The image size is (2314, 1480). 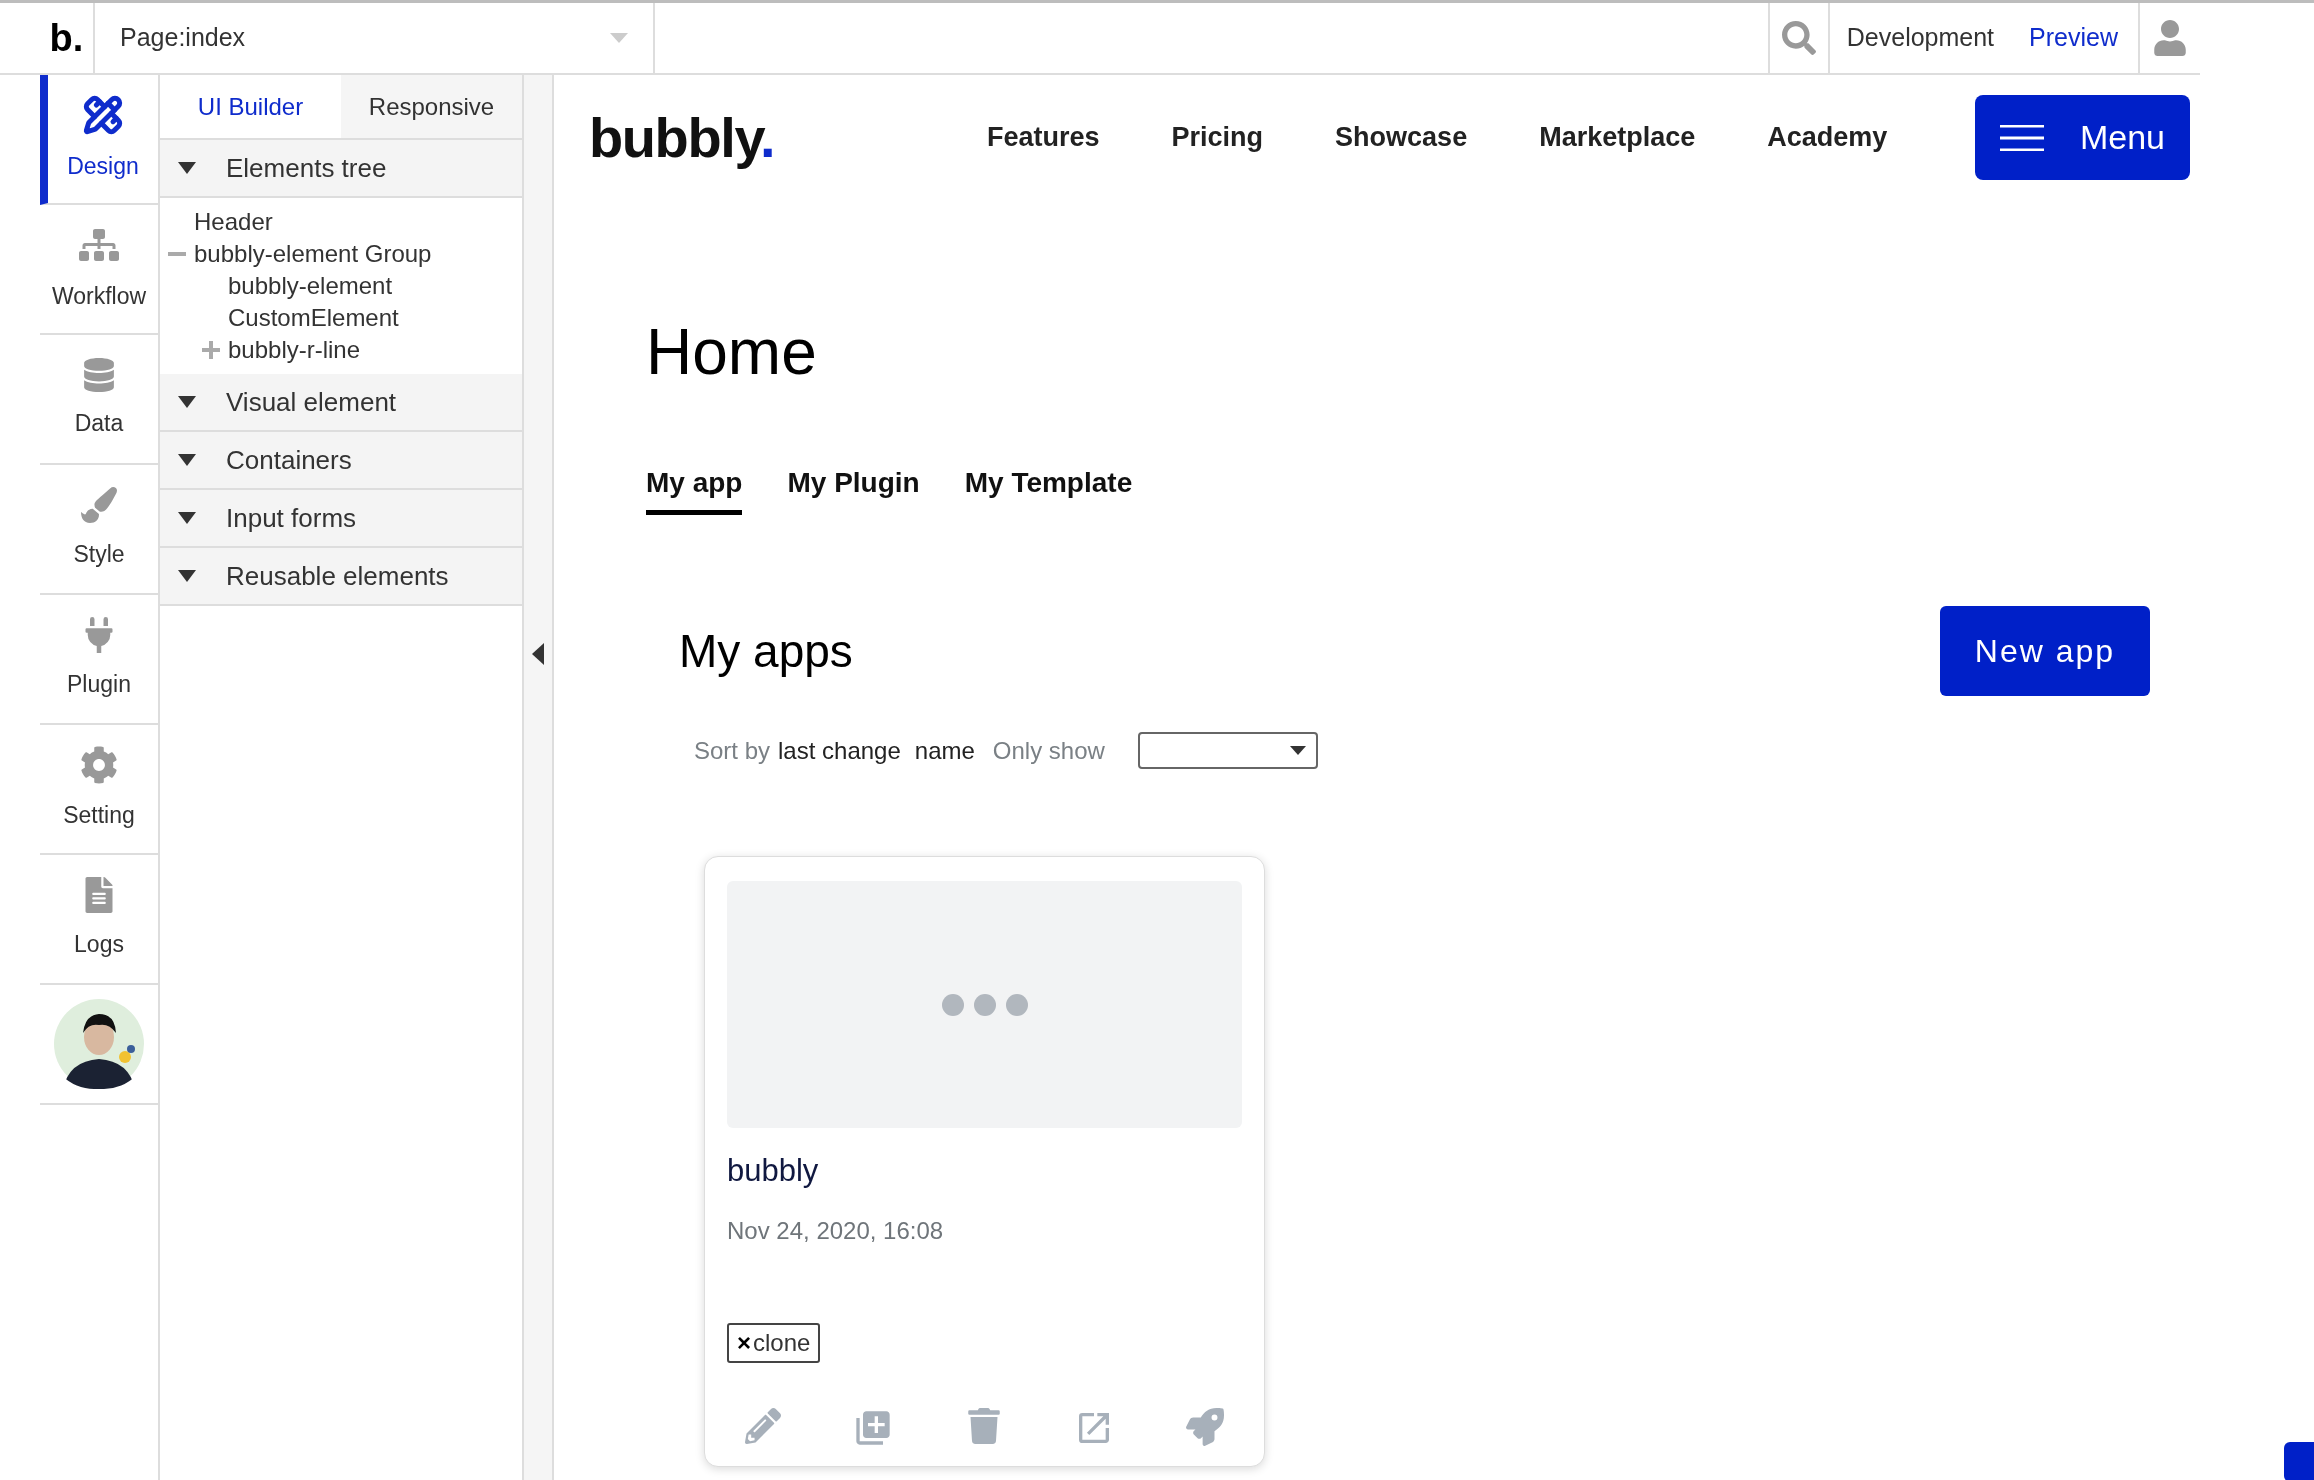 What do you see at coordinates (2083, 38) in the screenshot?
I see `preview-link: Preview` at bounding box center [2083, 38].